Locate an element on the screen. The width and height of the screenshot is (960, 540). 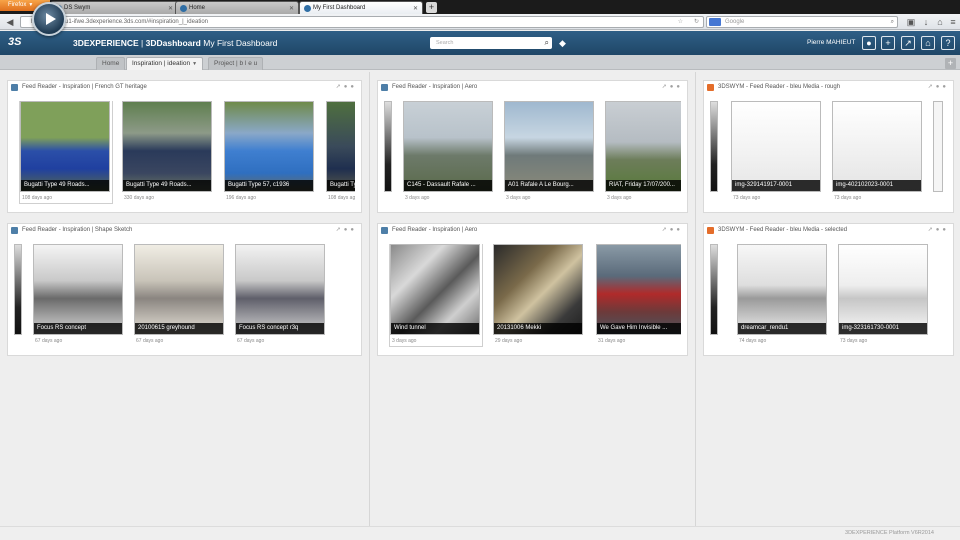
share-icon: ↗ is located at coordinates (908, 43).